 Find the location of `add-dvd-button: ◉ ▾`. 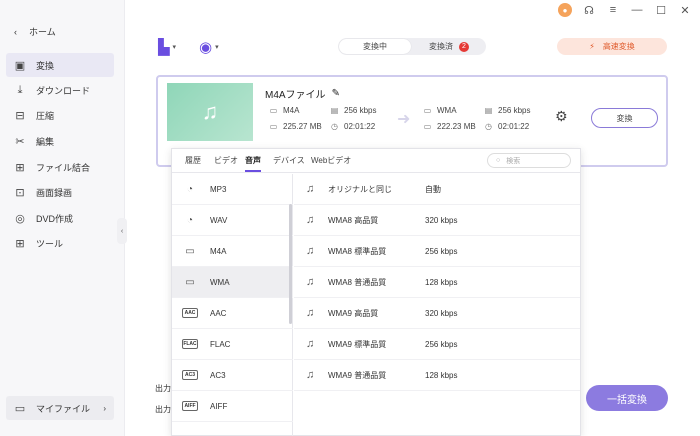

add-dvd-button: ◉ ▾ is located at coordinates (209, 47).